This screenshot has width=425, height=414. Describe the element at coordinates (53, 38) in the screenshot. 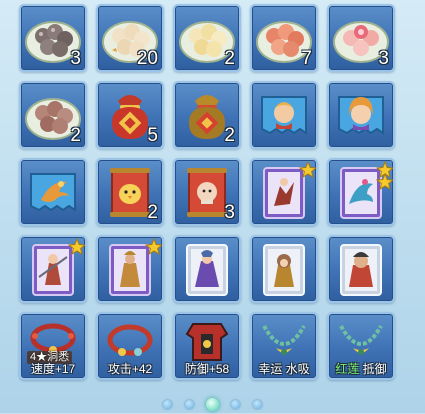

I see `inventory-slot-grey-dumplings: 3` at that location.